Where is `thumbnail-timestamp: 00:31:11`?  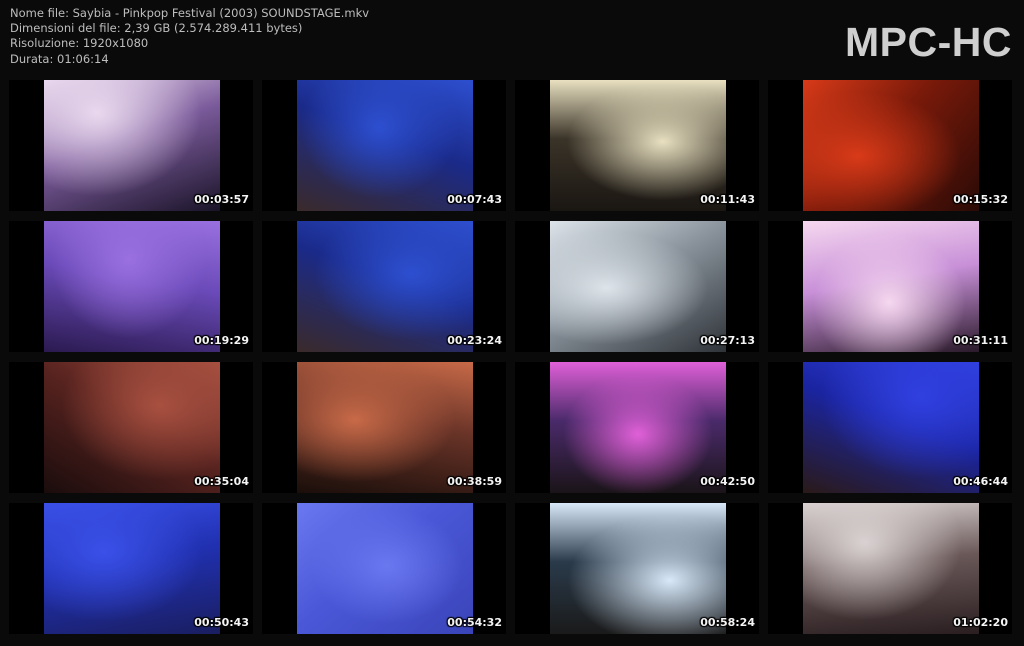 thumbnail-timestamp: 00:31:11 is located at coordinates (980, 340).